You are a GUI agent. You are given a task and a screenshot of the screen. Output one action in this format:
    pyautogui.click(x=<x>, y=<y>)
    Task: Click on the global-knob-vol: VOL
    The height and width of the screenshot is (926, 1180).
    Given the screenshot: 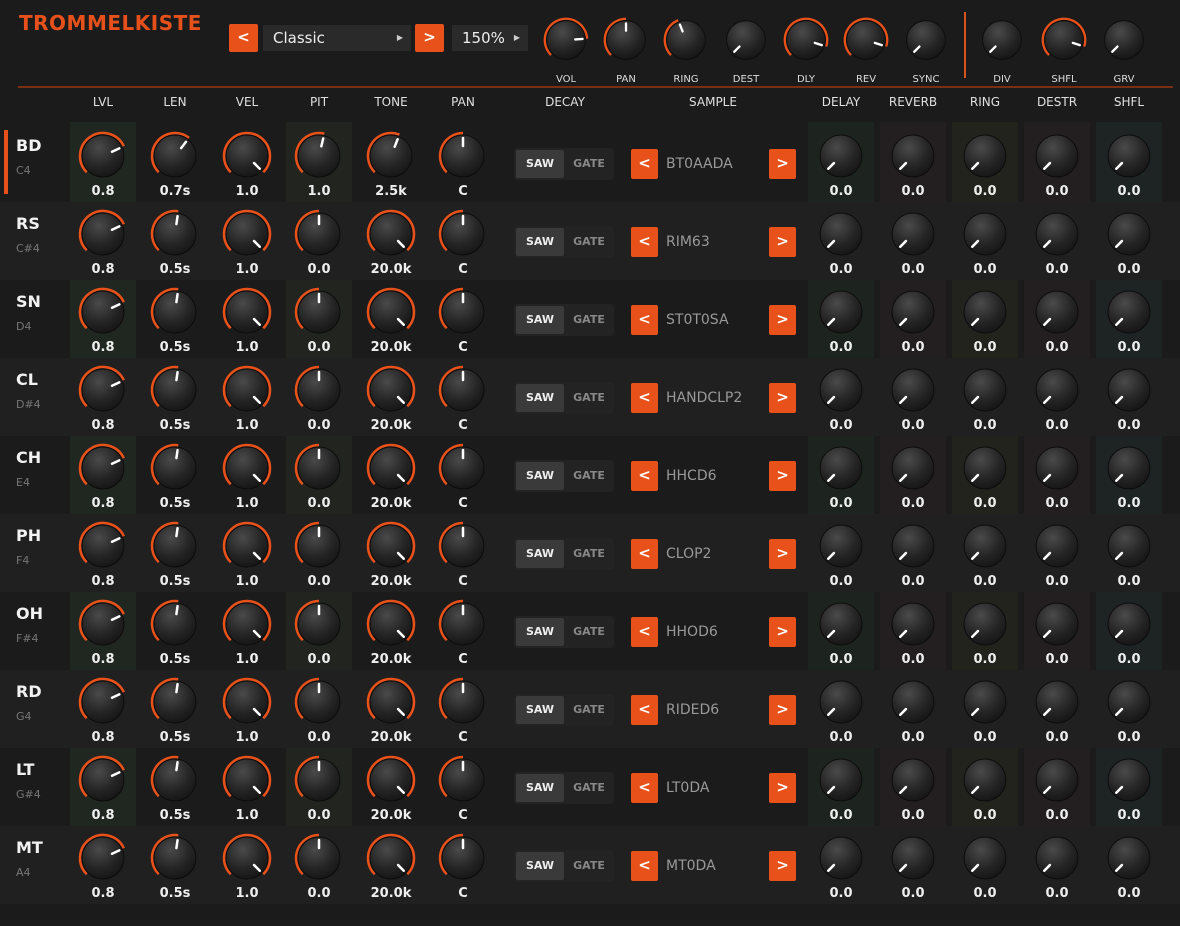 What is the action you would take?
    pyautogui.click(x=566, y=50)
    